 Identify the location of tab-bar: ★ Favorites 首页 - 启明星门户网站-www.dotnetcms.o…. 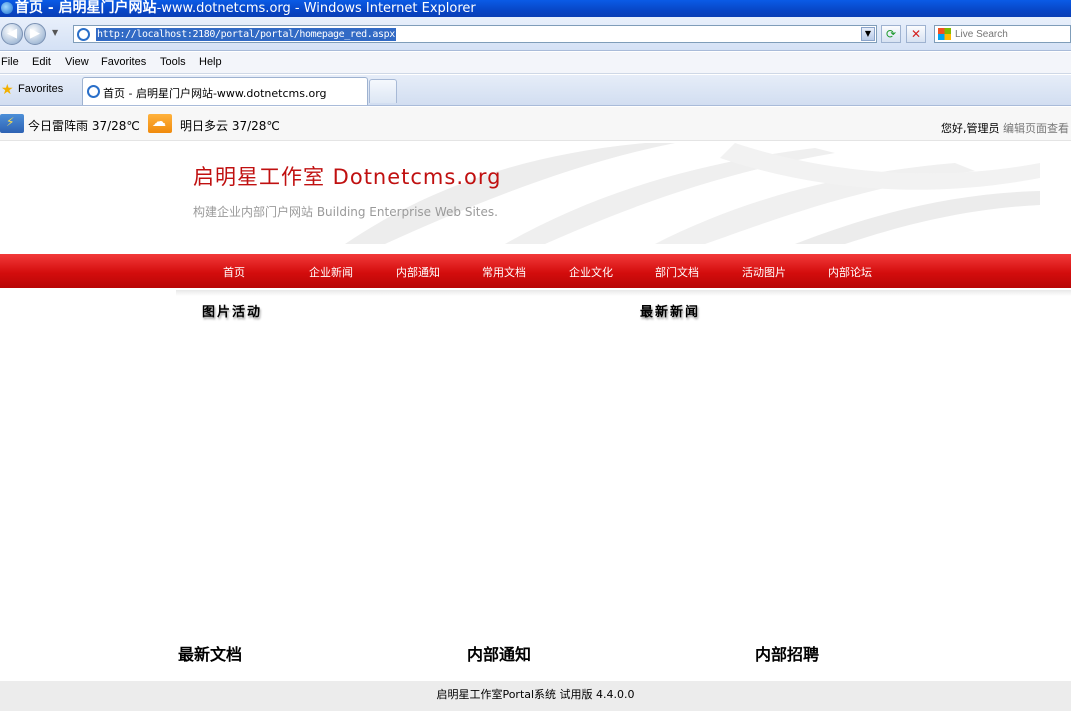
(535, 90).